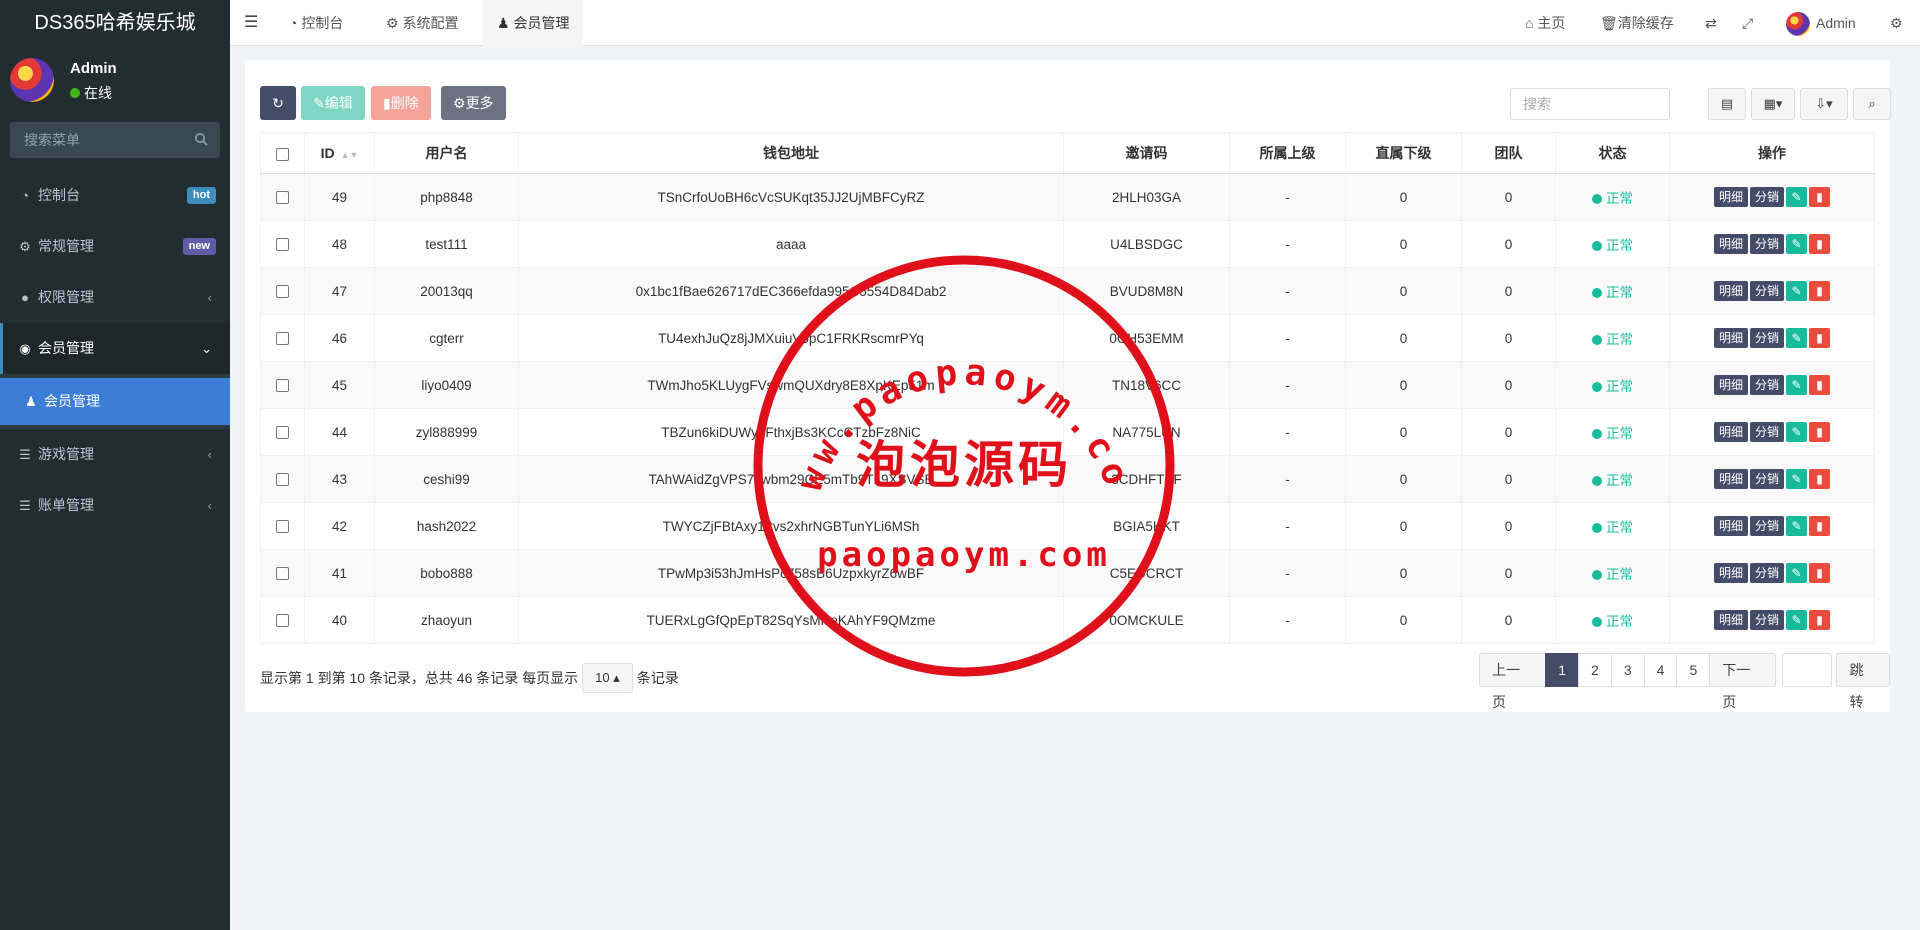  I want to click on page-1-button: 1, so click(1562, 670).